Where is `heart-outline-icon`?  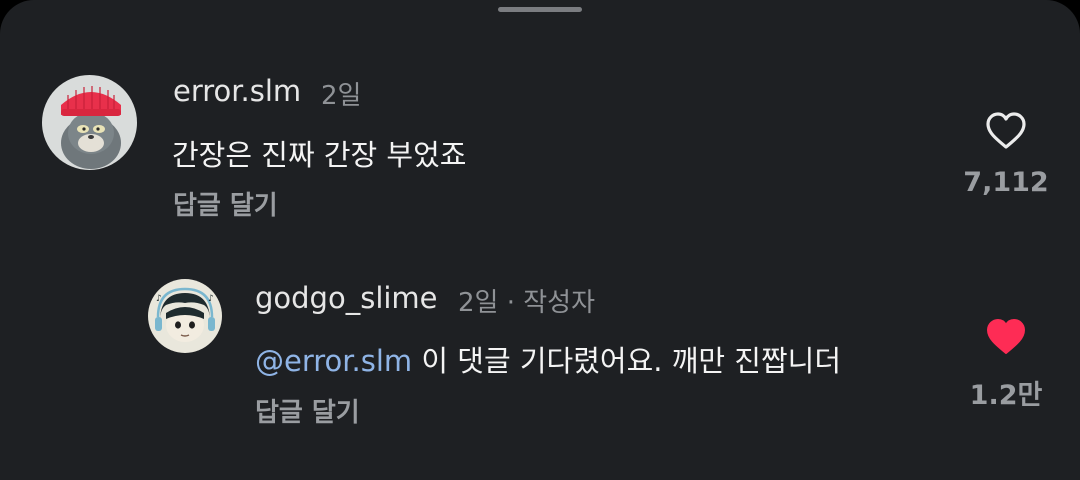
heart-outline-icon is located at coordinates (1006, 131).